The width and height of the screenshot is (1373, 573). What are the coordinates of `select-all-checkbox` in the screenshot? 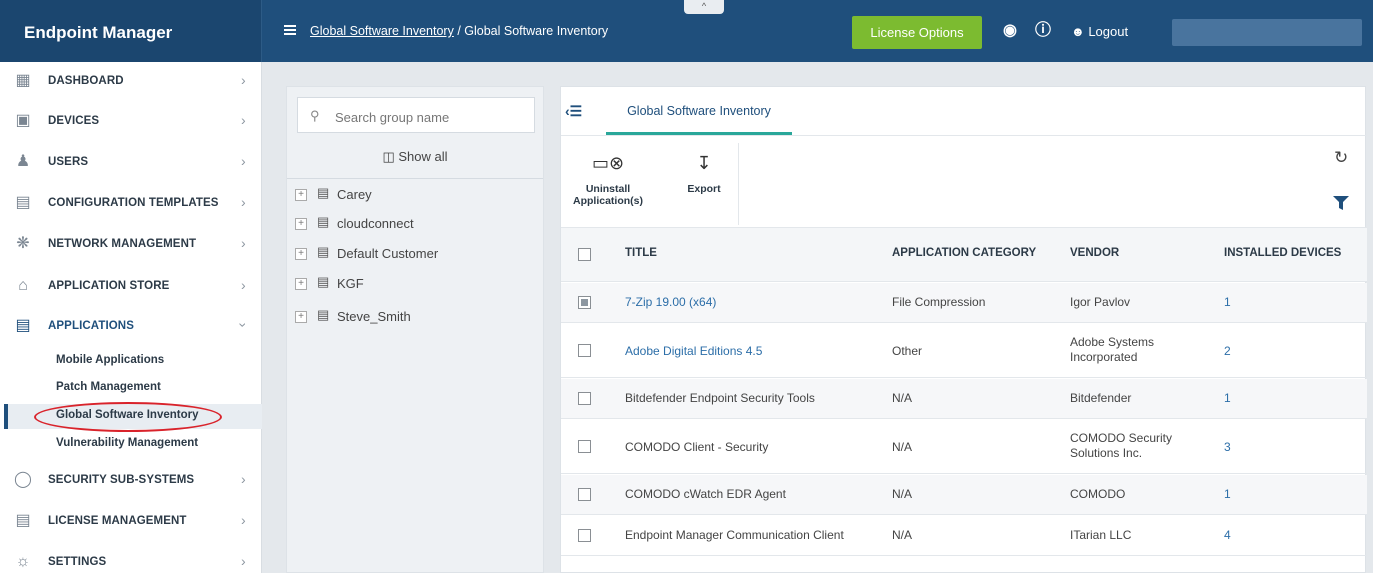 It's located at (584, 254).